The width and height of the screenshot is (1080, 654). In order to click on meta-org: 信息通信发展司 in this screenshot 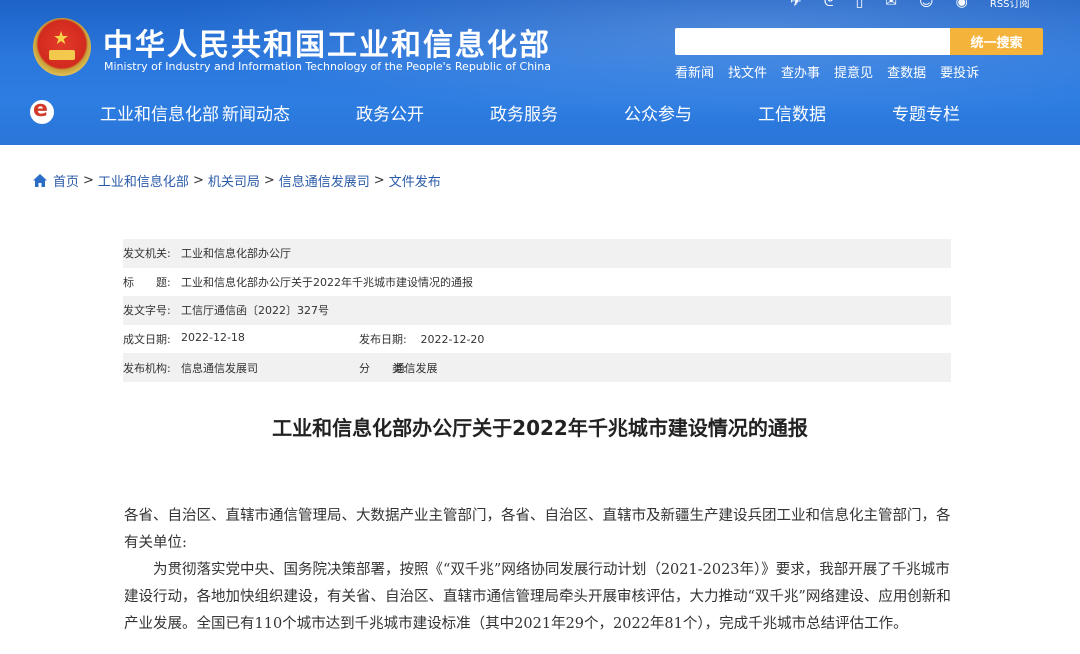, I will do `click(219, 368)`.